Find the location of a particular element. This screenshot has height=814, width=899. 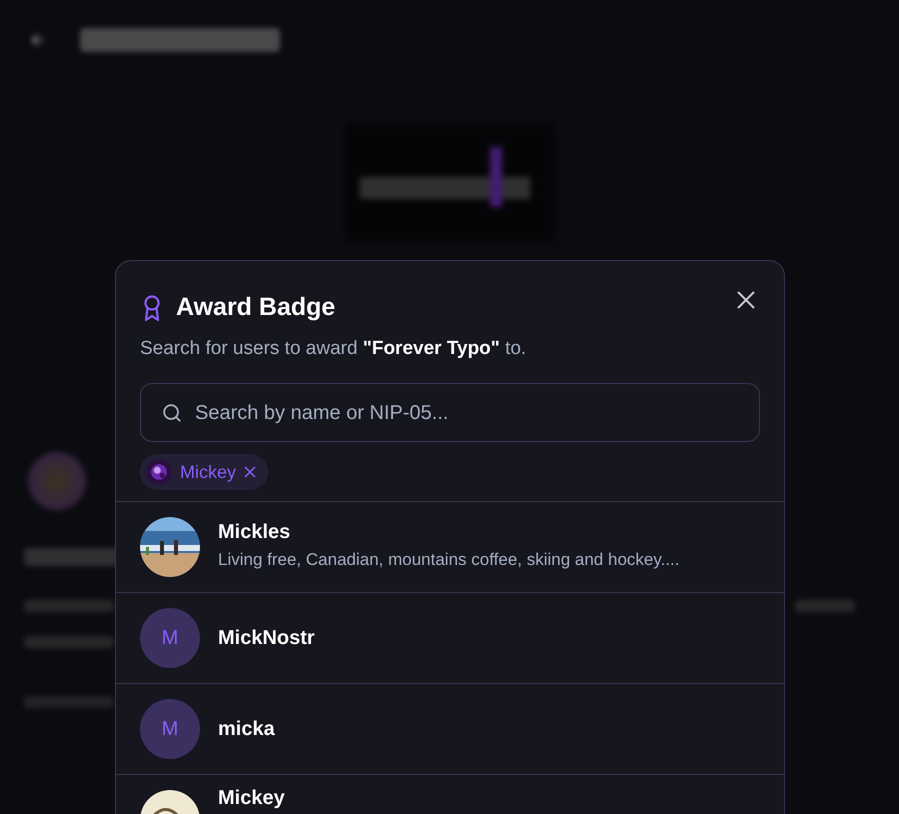

search-icon is located at coordinates (172, 413).